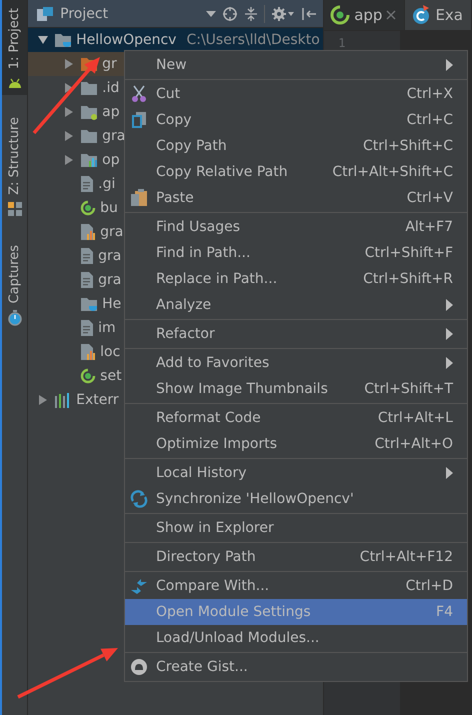 This screenshot has width=472, height=715. What do you see at coordinates (408, 279) in the screenshot?
I see `shortcut-label: Ctrl+Shift+R` at bounding box center [408, 279].